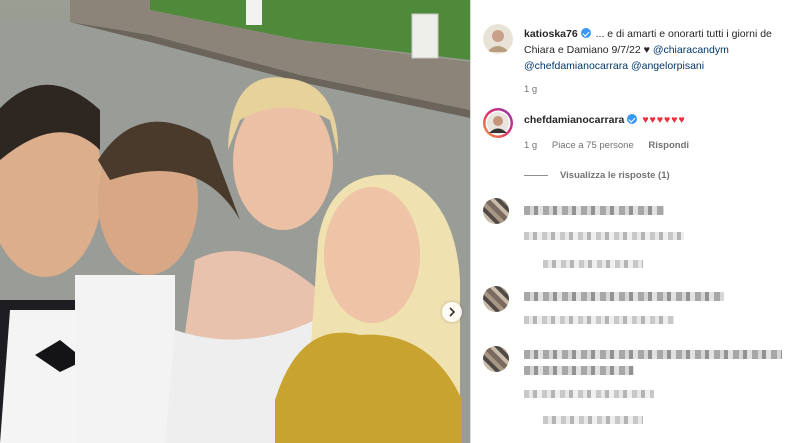  I want to click on divider, so click(536, 175).